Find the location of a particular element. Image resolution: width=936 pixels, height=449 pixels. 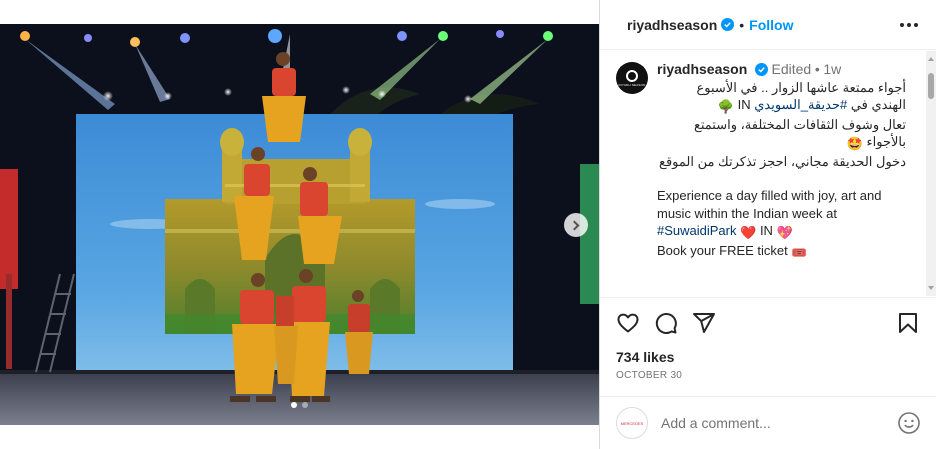

chevron-right-icon is located at coordinates (574, 225).